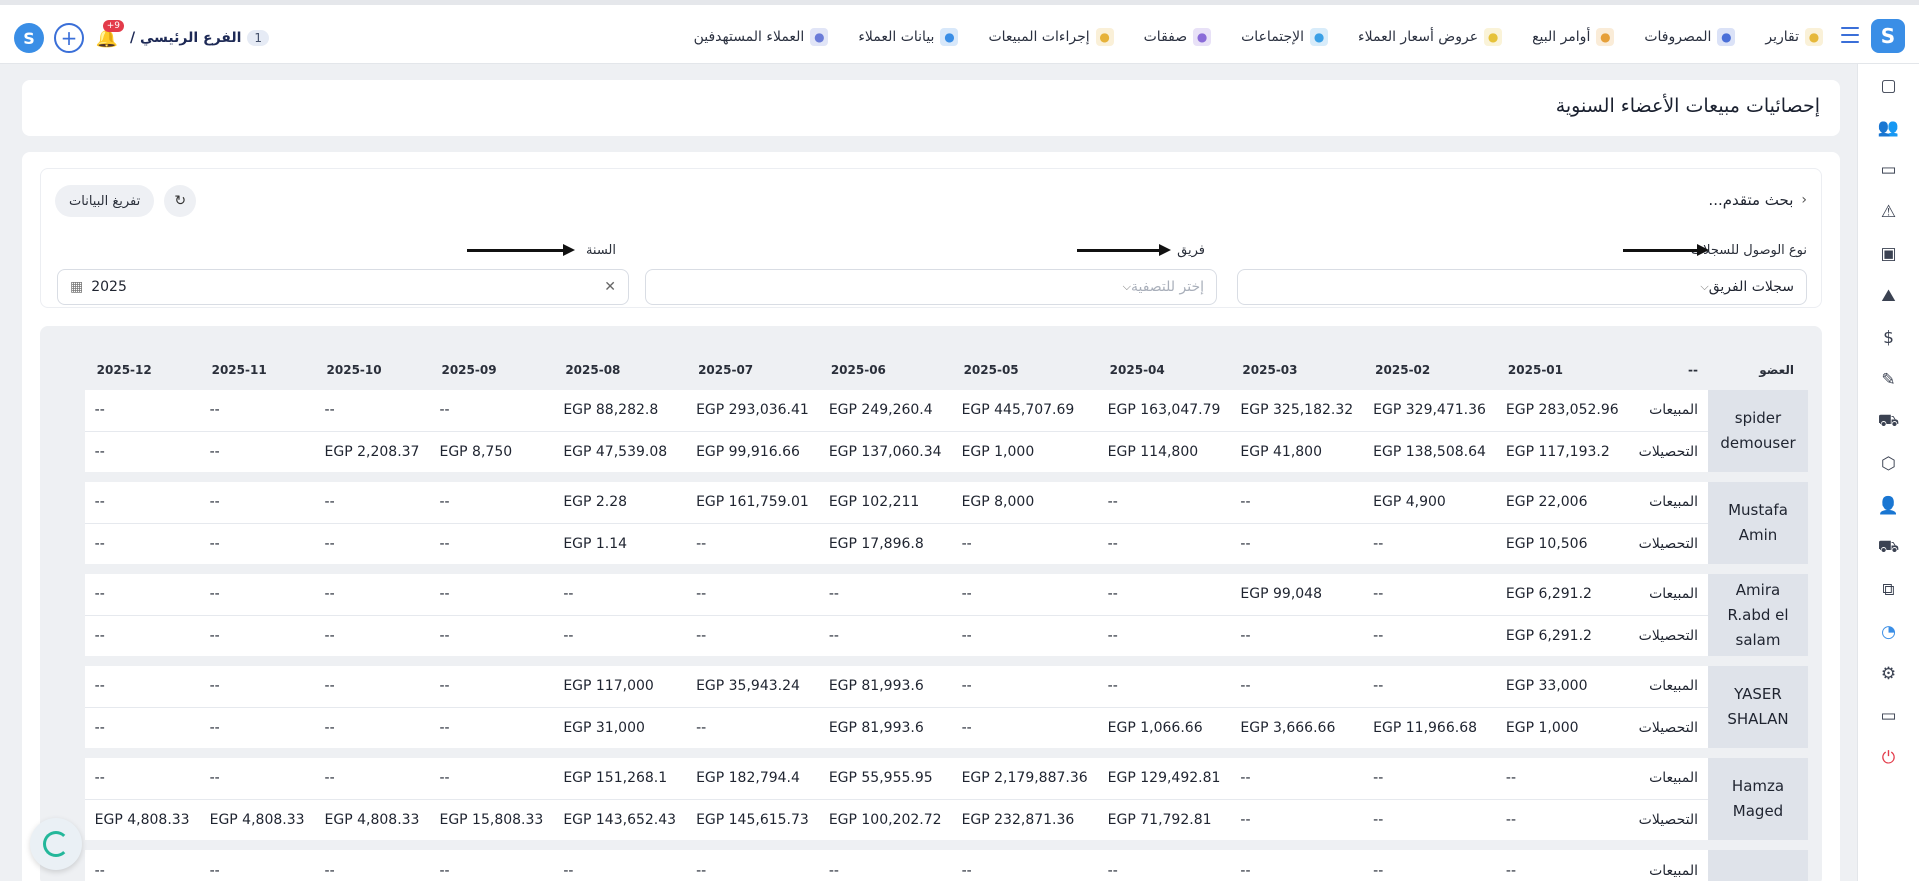 The image size is (1919, 881). Describe the element at coordinates (1850, 35) in the screenshot. I see `menu-toggle-icon` at that location.